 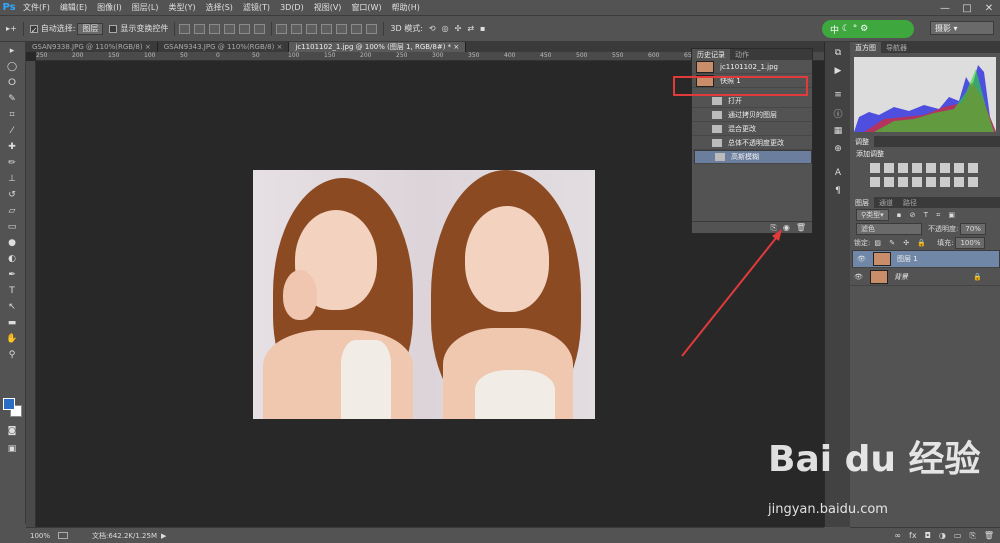 I want to click on actions-panel-icon: ▶, so click(x=838, y=71).